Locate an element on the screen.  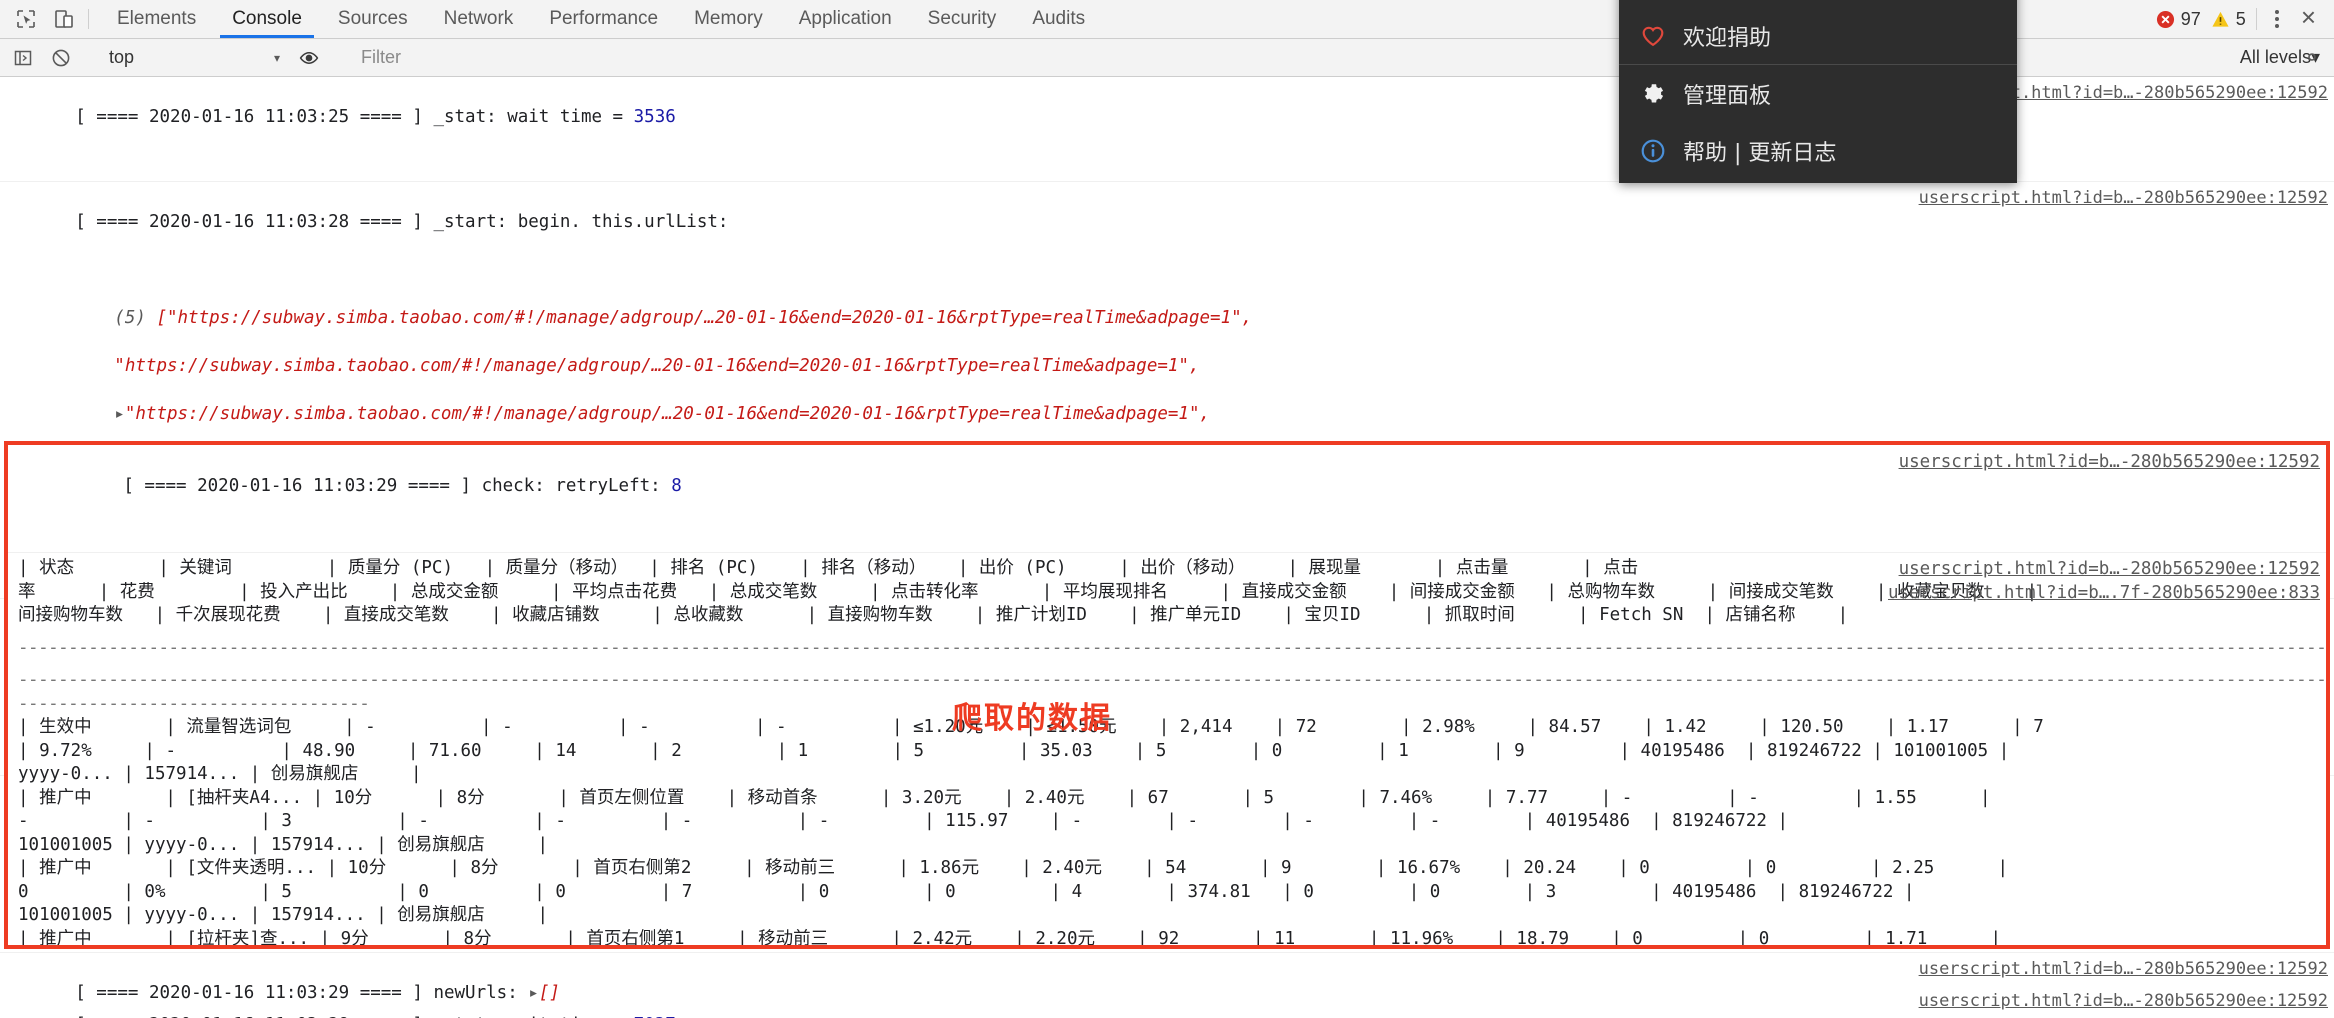
device-toolbar-icon is located at coordinates (64, 19).